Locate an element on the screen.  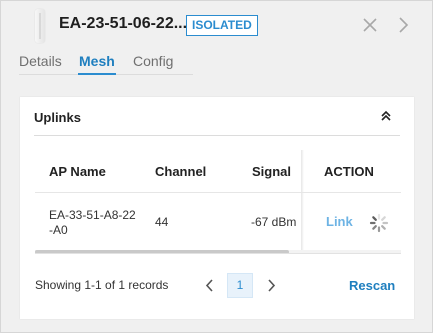
column-header-ap-name: AP Name is located at coordinates (77, 171).